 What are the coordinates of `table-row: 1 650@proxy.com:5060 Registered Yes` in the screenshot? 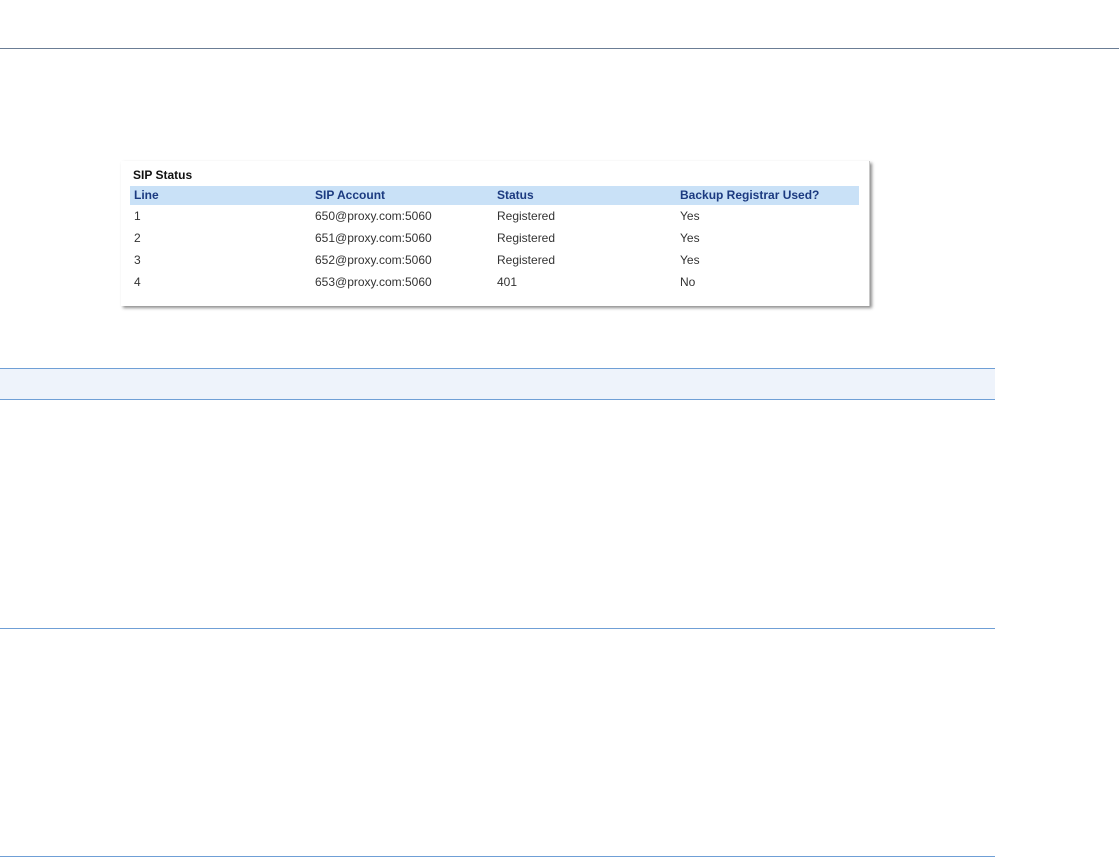 It's located at (494, 217).